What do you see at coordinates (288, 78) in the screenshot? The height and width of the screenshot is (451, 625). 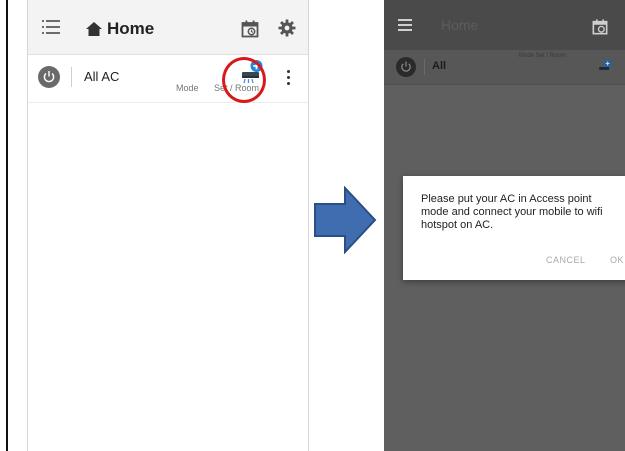 I see `more-vert-icon` at bounding box center [288, 78].